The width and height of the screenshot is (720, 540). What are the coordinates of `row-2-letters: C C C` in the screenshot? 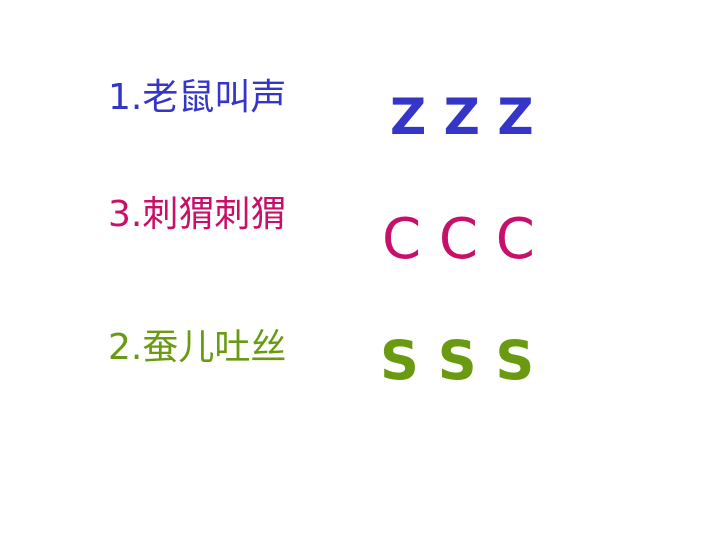 It's located at (458, 239).